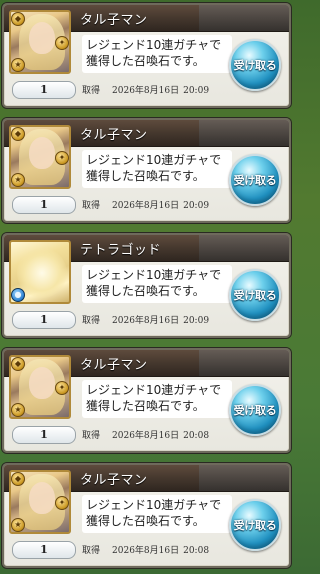 This screenshot has height=574, width=320. I want to click on gift-name: テトラゴッド, so click(121, 250).